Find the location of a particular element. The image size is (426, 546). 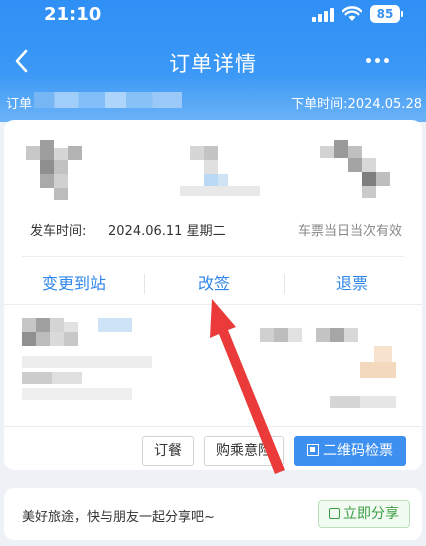

wifi-icon is located at coordinates (352, 13).